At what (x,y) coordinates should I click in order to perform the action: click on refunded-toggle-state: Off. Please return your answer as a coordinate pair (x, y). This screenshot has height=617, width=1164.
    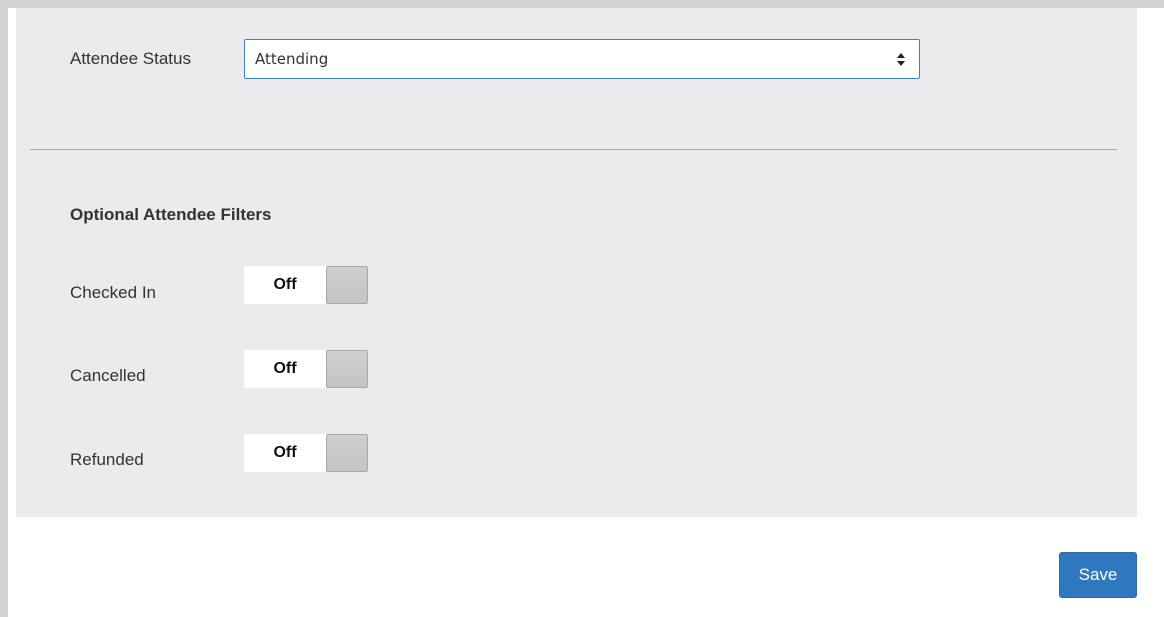
    Looking at the image, I should click on (285, 452).